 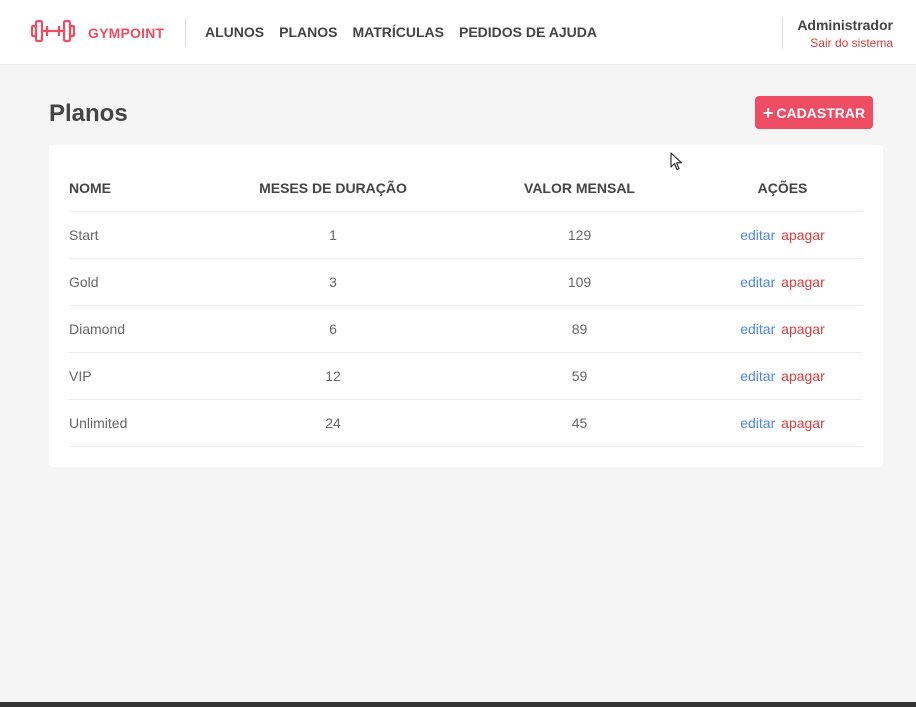 What do you see at coordinates (139, 329) in the screenshot?
I see `plan-name: Diamond` at bounding box center [139, 329].